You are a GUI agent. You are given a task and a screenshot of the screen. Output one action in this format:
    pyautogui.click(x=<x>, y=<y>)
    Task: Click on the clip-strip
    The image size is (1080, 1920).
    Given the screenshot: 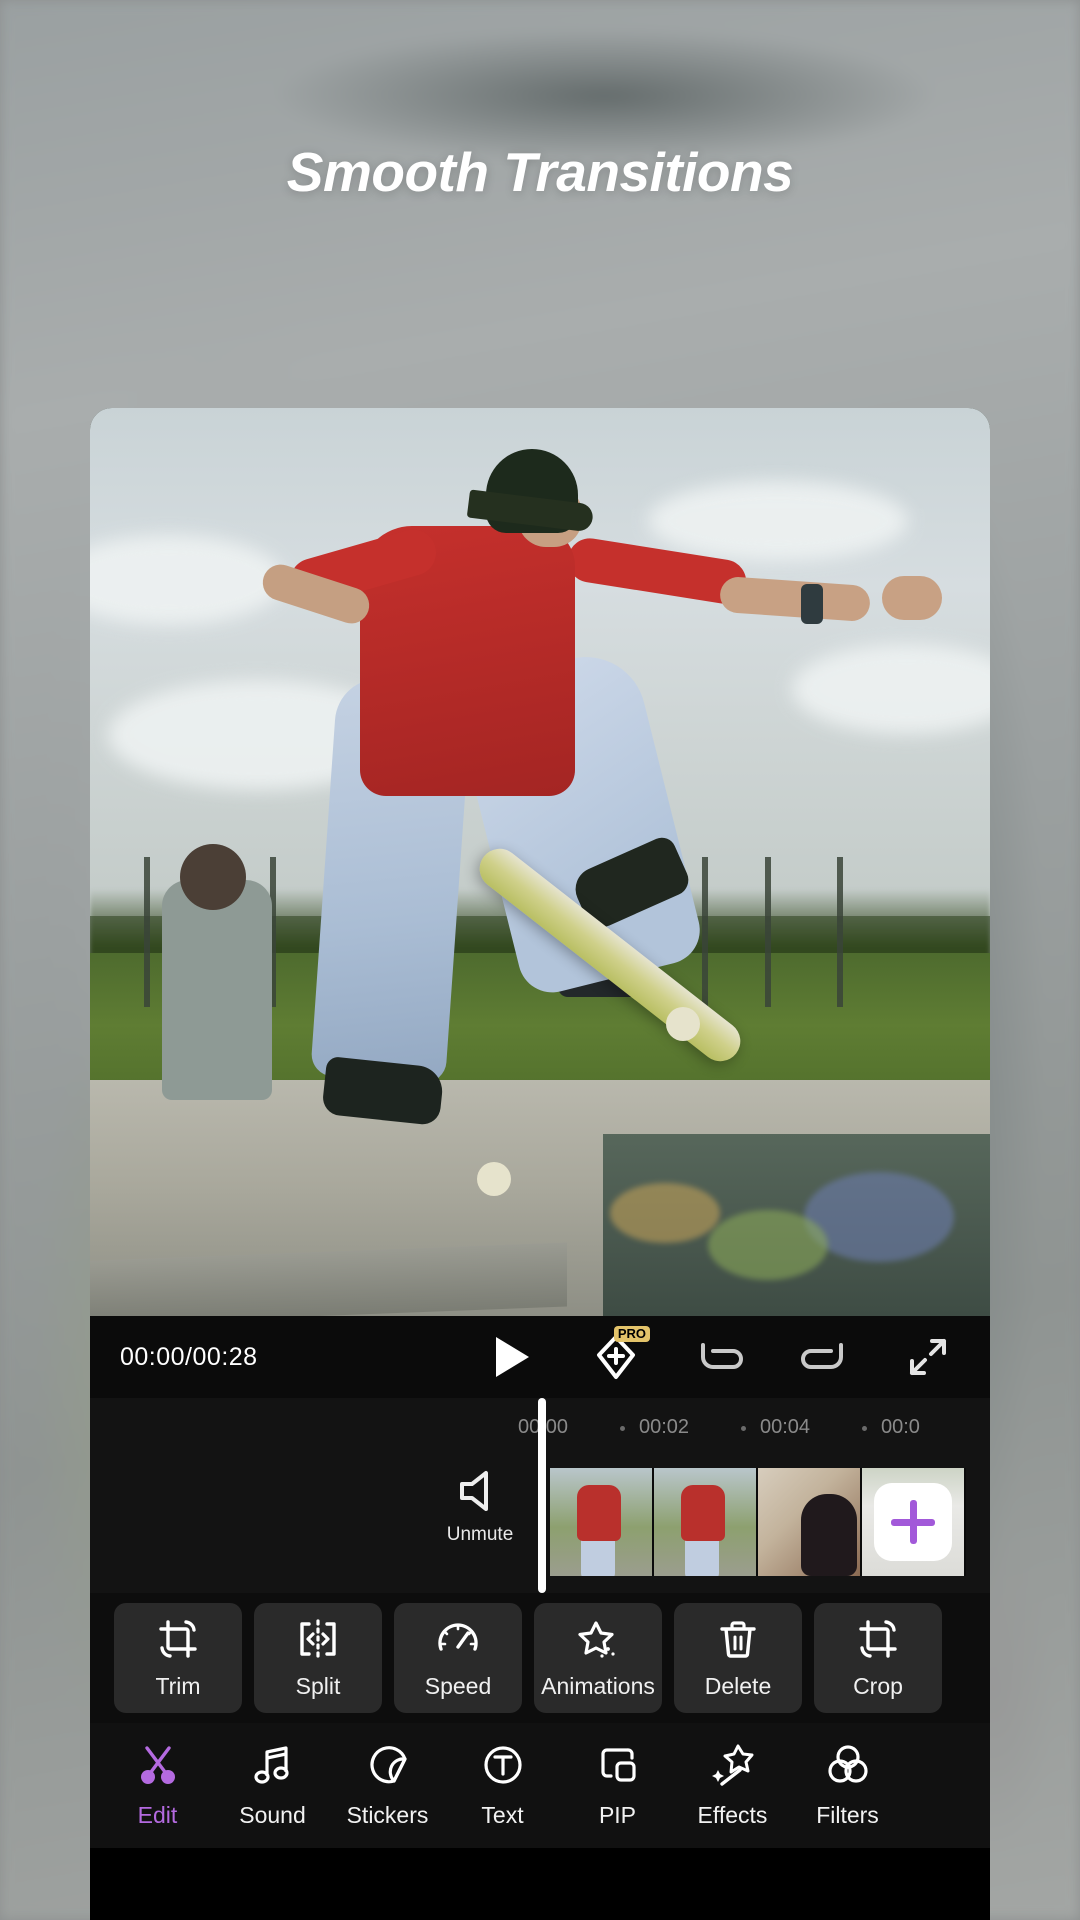 What is the action you would take?
    pyautogui.click(x=758, y=1522)
    